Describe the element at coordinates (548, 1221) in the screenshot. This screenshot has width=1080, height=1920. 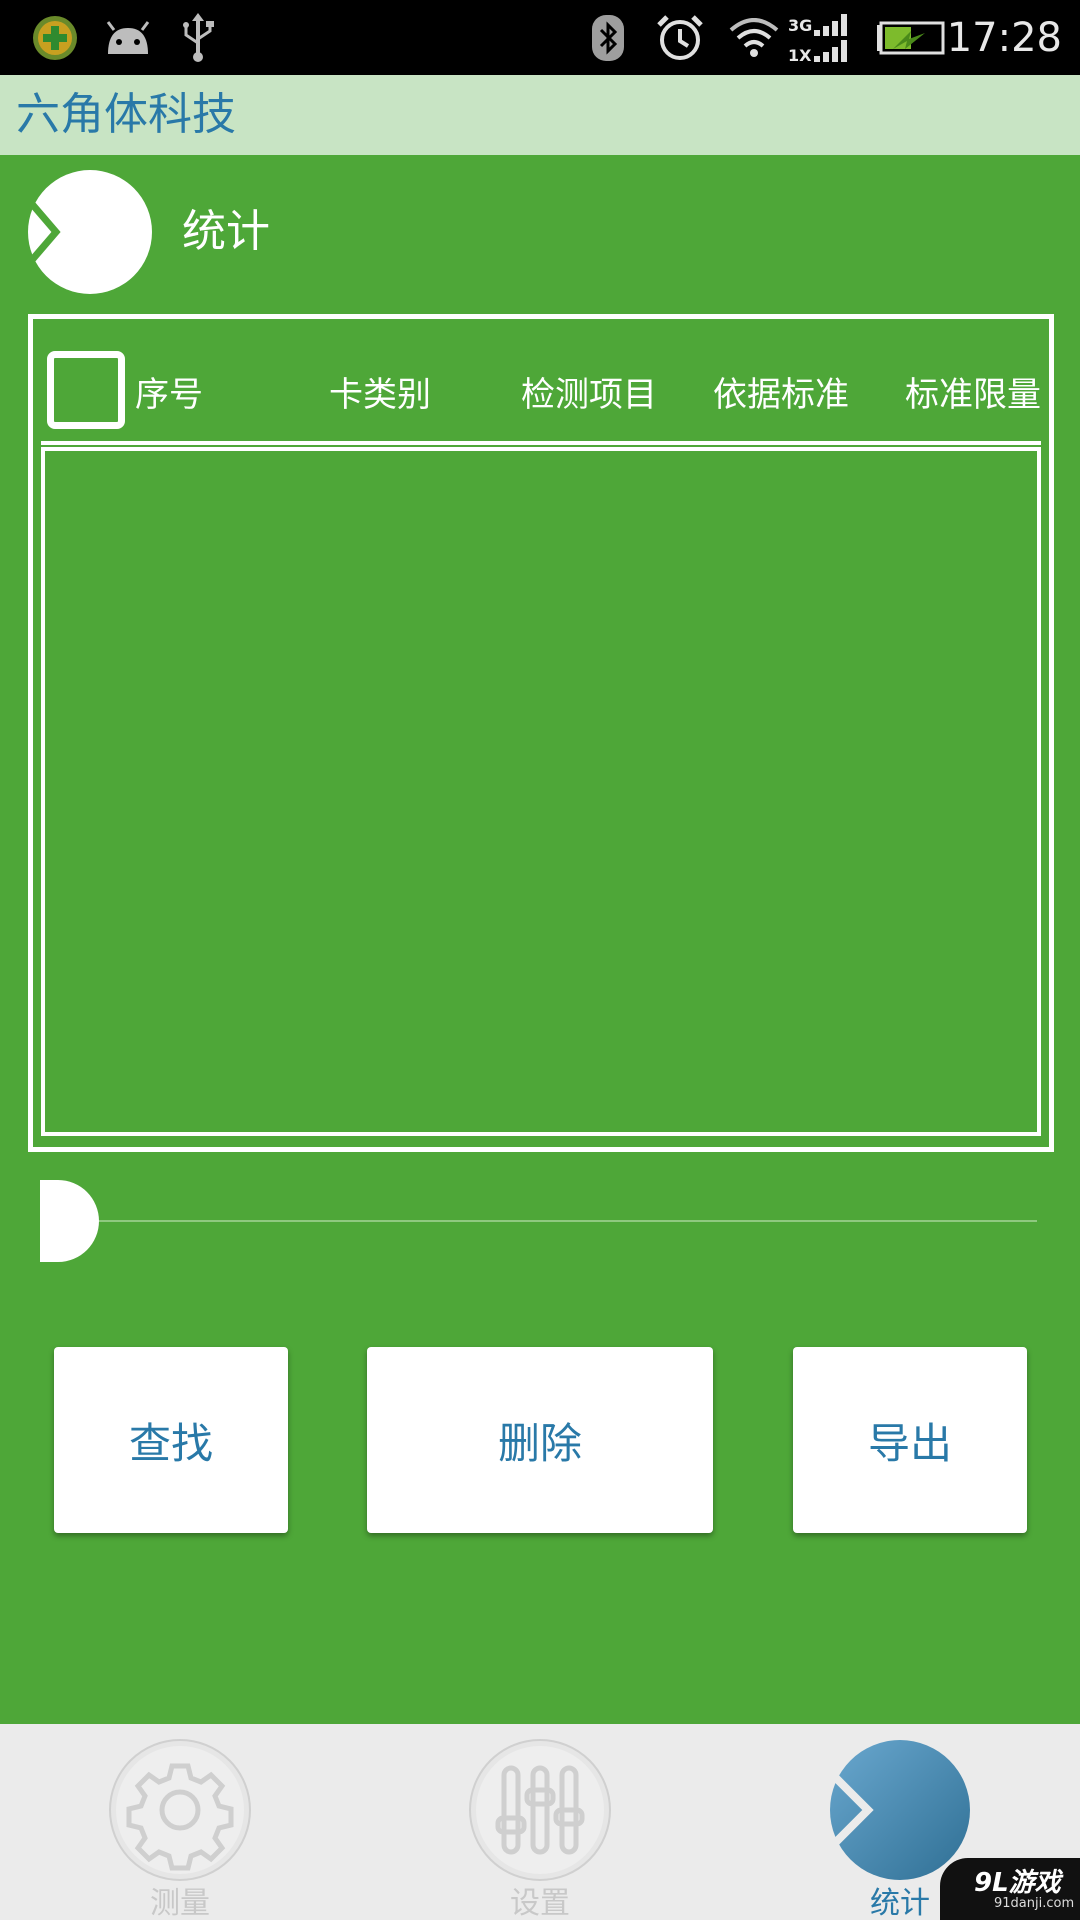
I see `slider-track` at that location.